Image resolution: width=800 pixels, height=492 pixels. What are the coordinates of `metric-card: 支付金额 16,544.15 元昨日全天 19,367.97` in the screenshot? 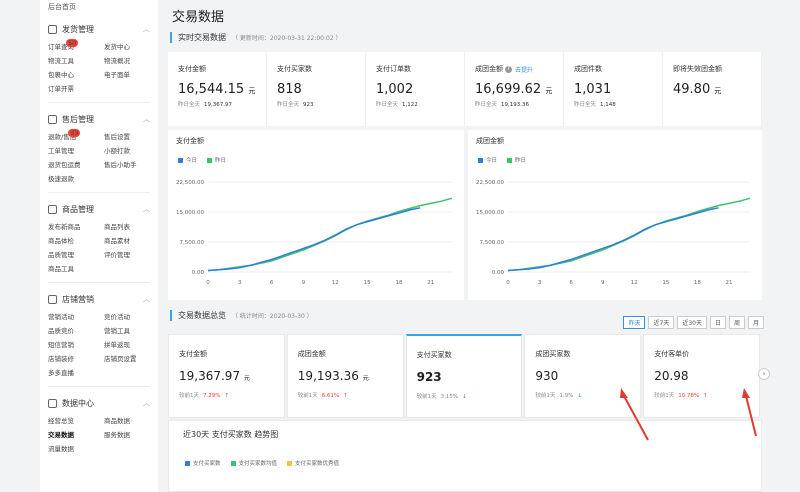 It's located at (217, 89).